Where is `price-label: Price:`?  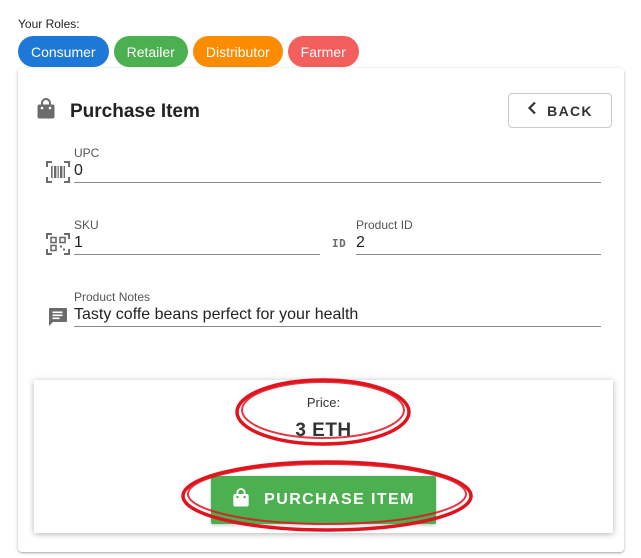
price-label: Price: is located at coordinates (323, 402).